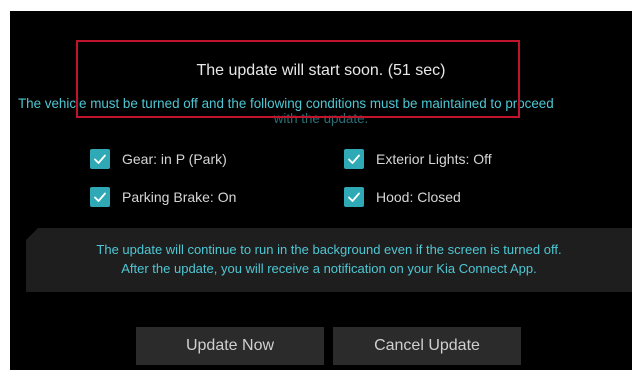 The width and height of the screenshot is (632, 370). I want to click on condition-parking-brake: Parking Brake: On, so click(163, 197).